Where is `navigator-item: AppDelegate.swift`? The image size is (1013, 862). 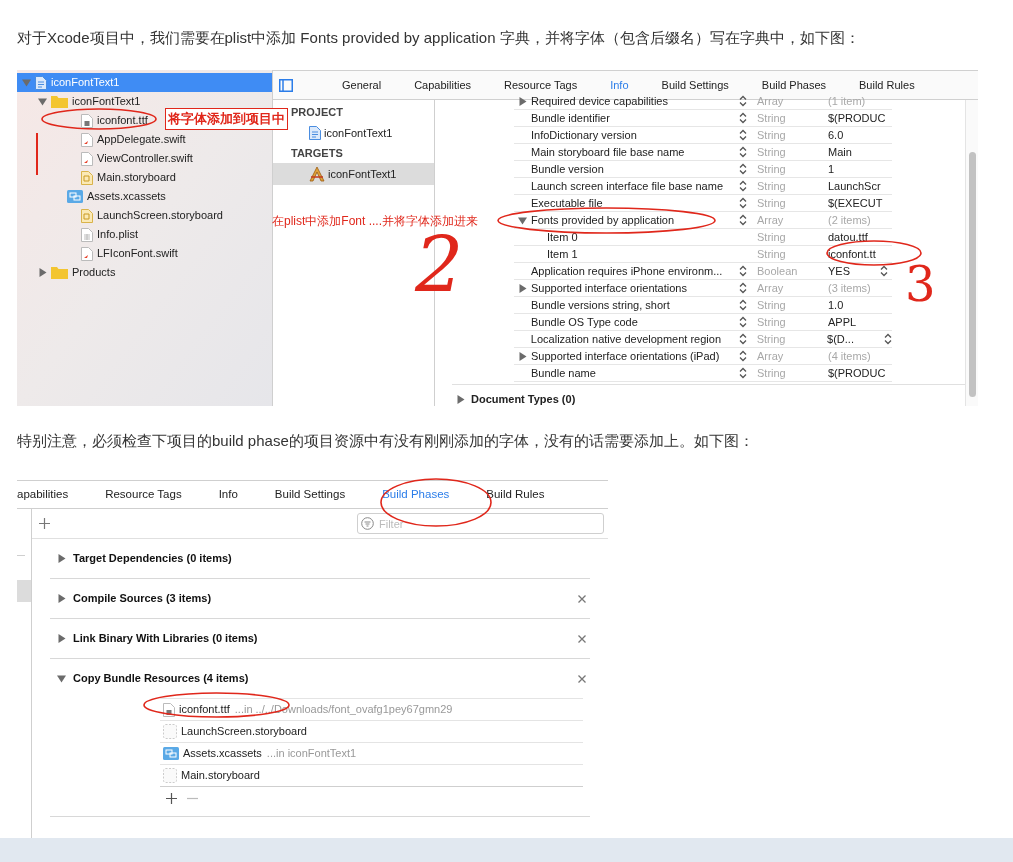
navigator-item: AppDelegate.swift is located at coordinates (102, 139).